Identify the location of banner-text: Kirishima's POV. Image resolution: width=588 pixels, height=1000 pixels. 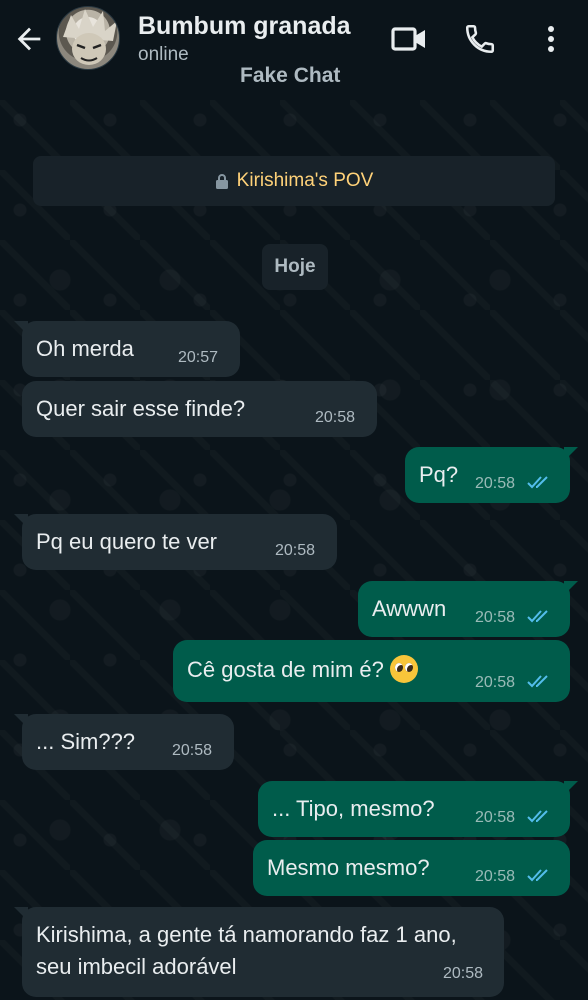
(305, 180).